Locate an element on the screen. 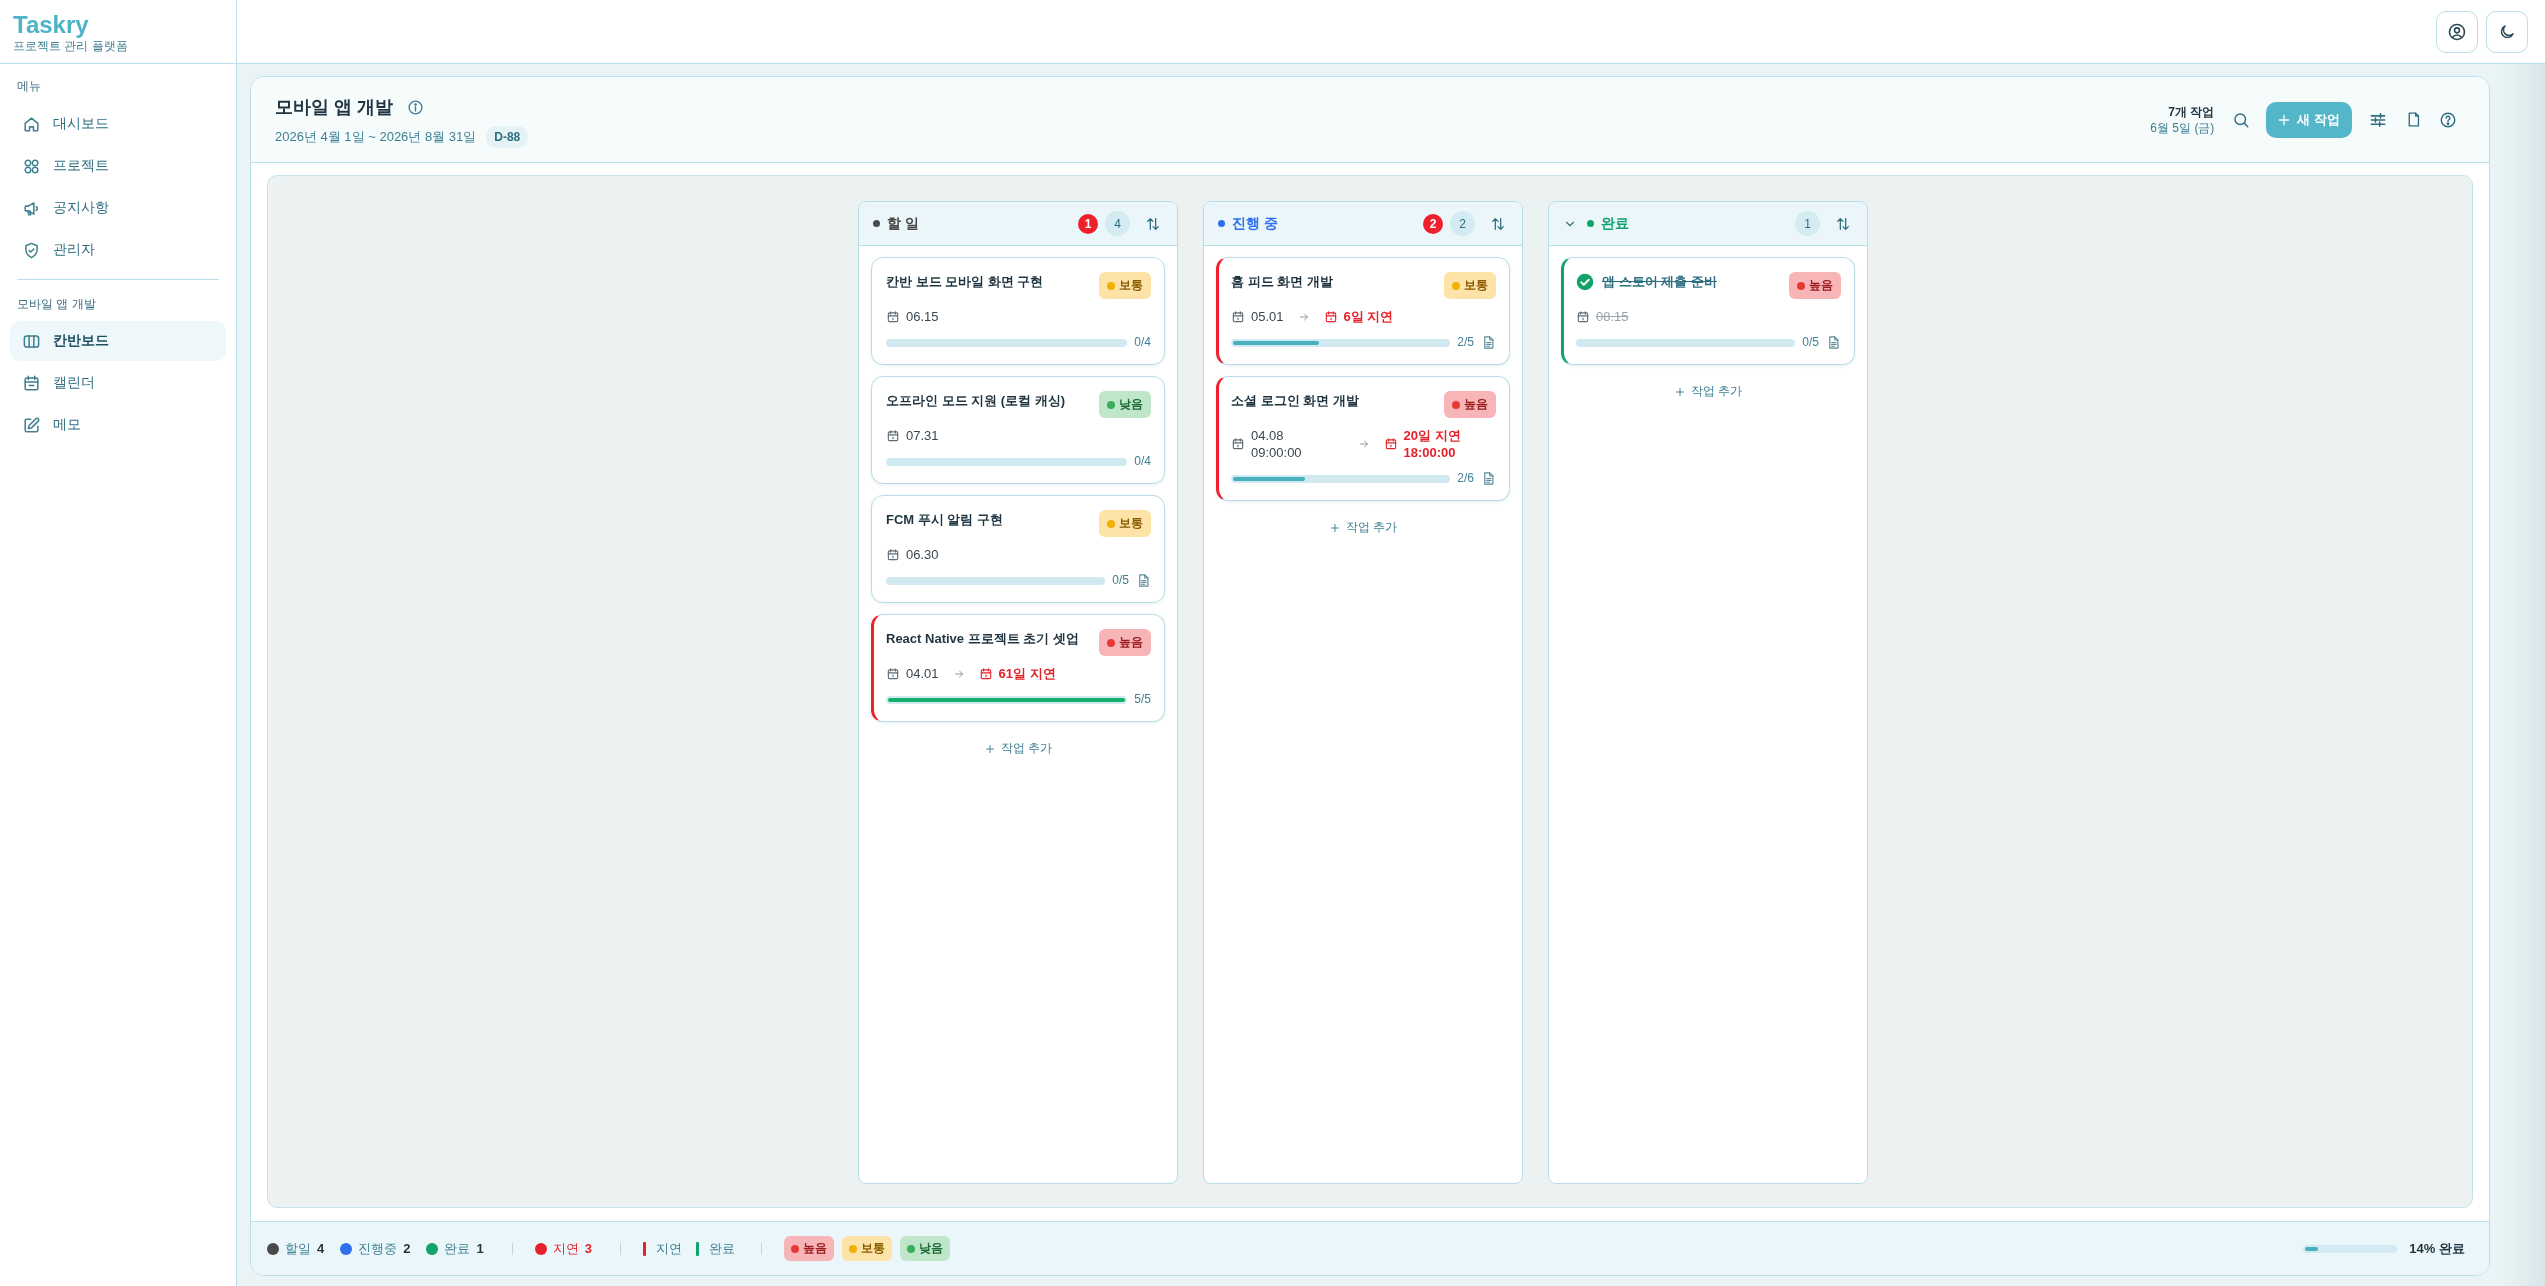 This screenshot has height=1286, width=2545. profile-button is located at coordinates (2457, 31).